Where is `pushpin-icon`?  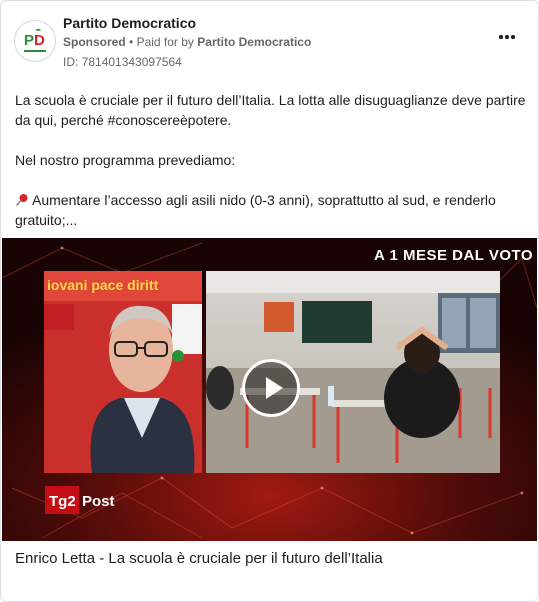
pushpin-icon is located at coordinates (21, 200).